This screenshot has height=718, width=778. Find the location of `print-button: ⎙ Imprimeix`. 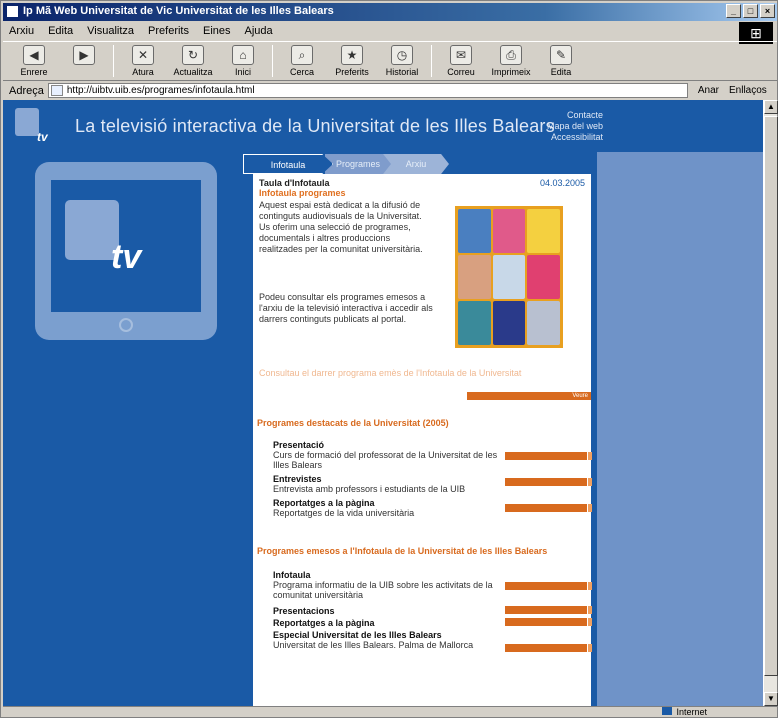

print-button: ⎙ Imprimeix is located at coordinates (511, 61).